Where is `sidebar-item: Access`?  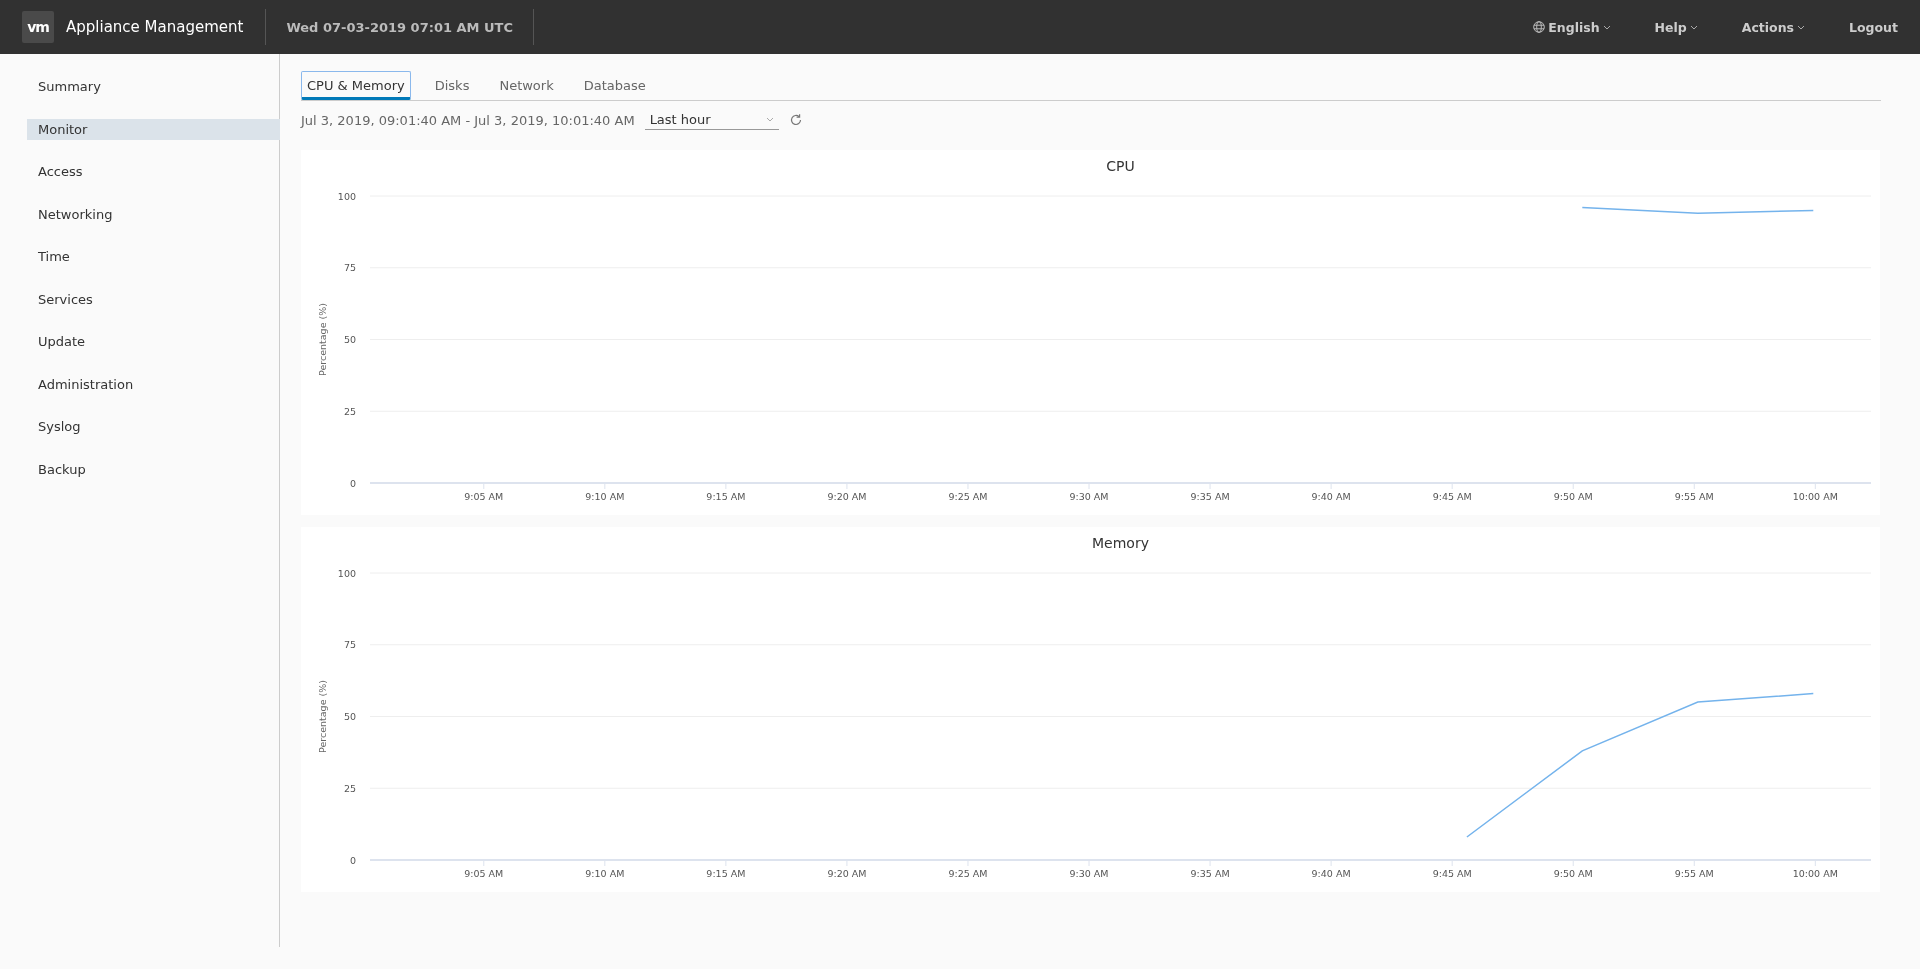 sidebar-item: Access is located at coordinates (153, 171).